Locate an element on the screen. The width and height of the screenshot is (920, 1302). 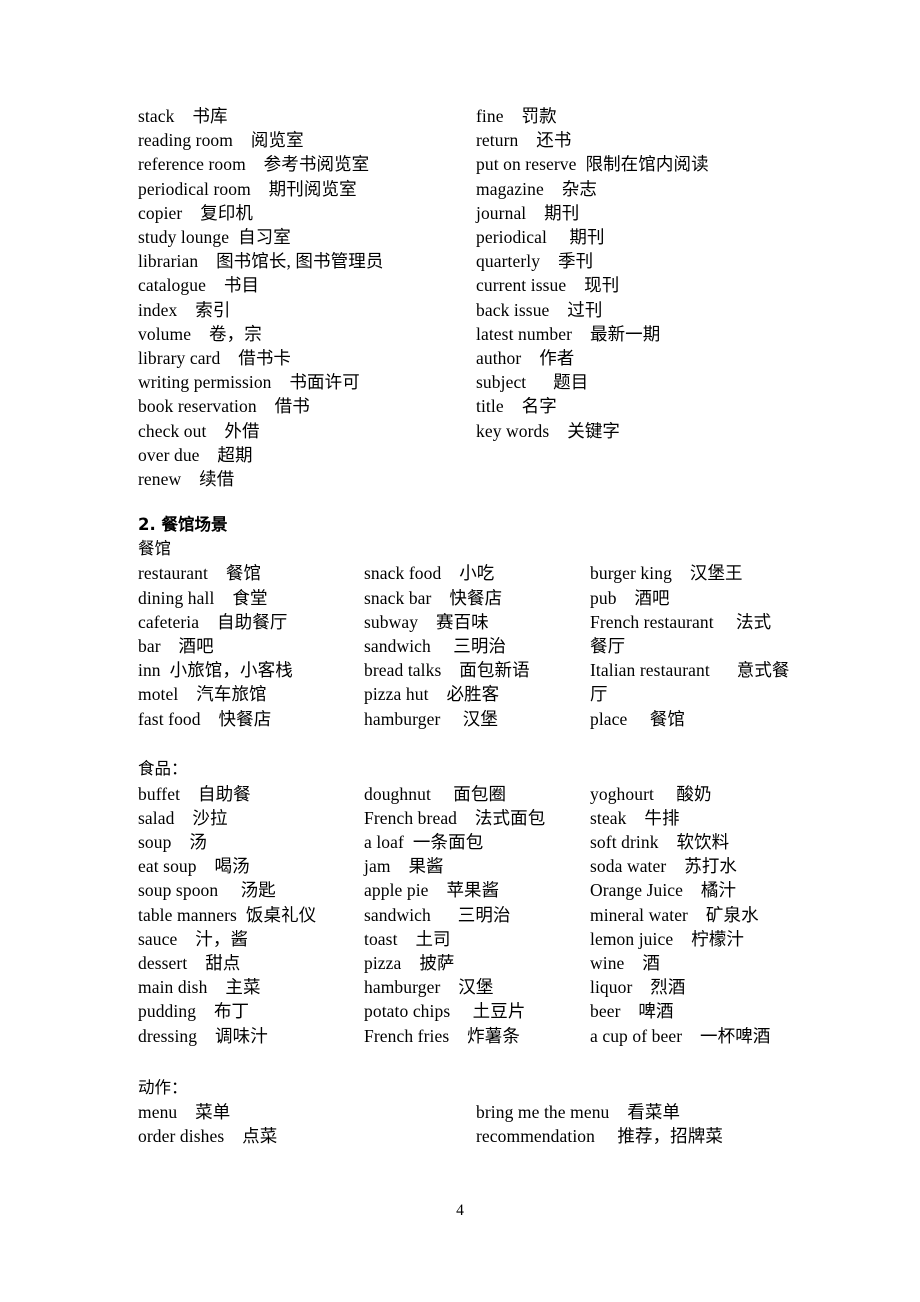
vocab-entry: title 名字 is located at coordinates (516, 406).